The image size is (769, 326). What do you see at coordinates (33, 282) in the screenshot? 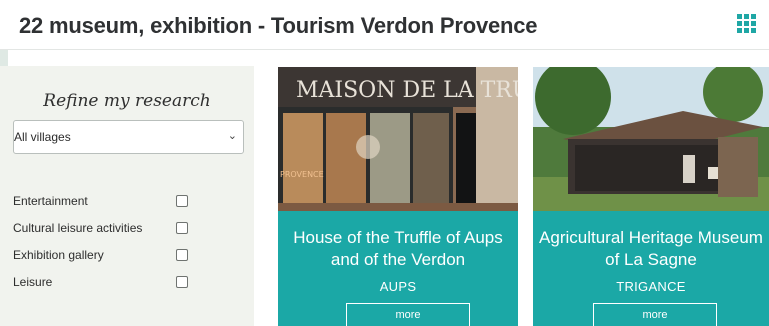
I see `filter-label: Leisure` at bounding box center [33, 282].